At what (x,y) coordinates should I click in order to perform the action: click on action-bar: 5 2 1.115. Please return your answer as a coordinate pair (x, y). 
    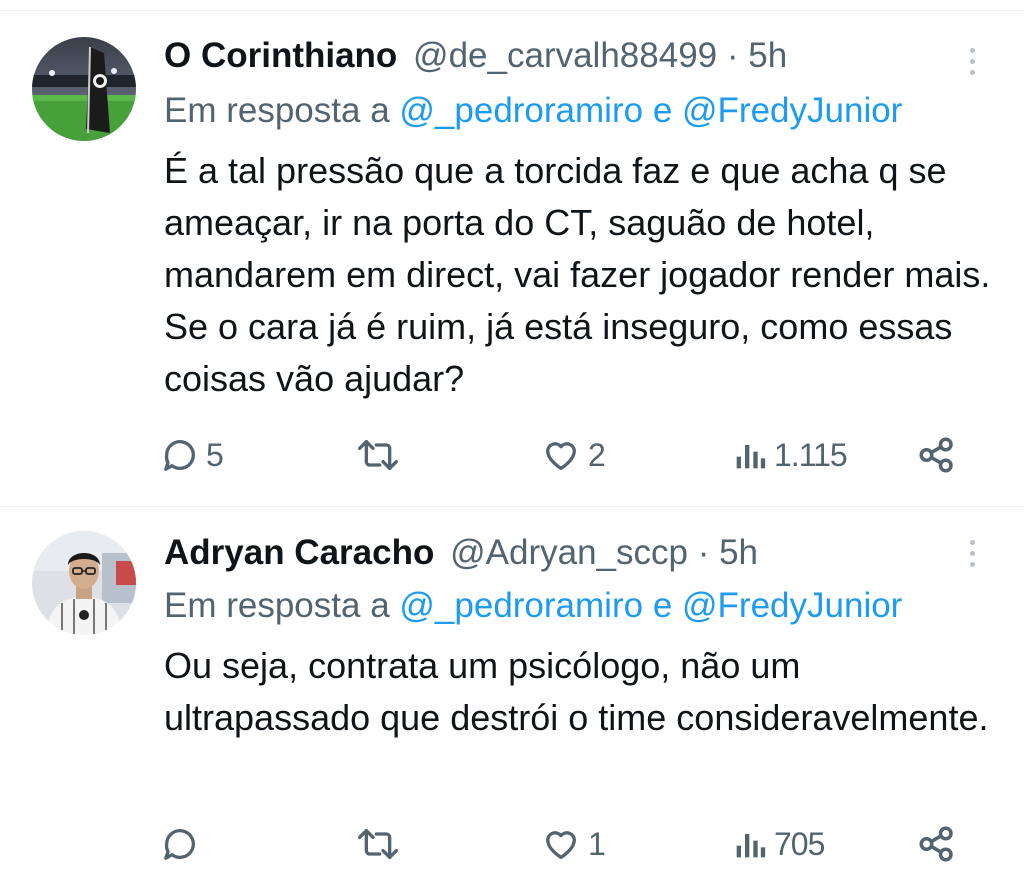
    Looking at the image, I should click on (570, 455).